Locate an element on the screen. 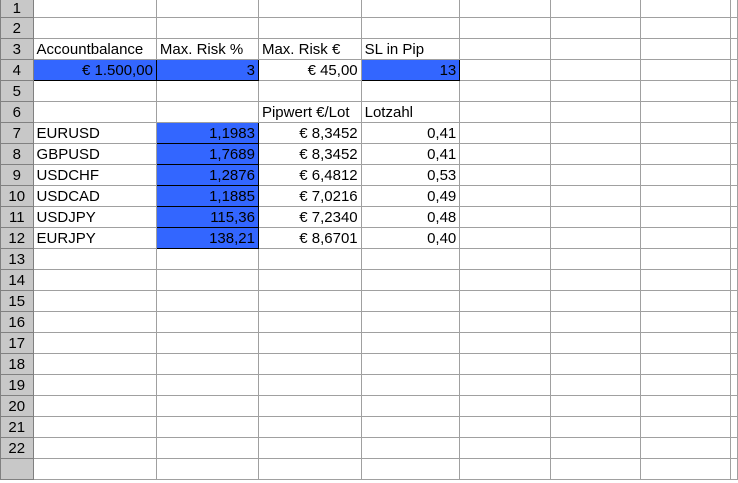  row-header: 2 is located at coordinates (17, 28).